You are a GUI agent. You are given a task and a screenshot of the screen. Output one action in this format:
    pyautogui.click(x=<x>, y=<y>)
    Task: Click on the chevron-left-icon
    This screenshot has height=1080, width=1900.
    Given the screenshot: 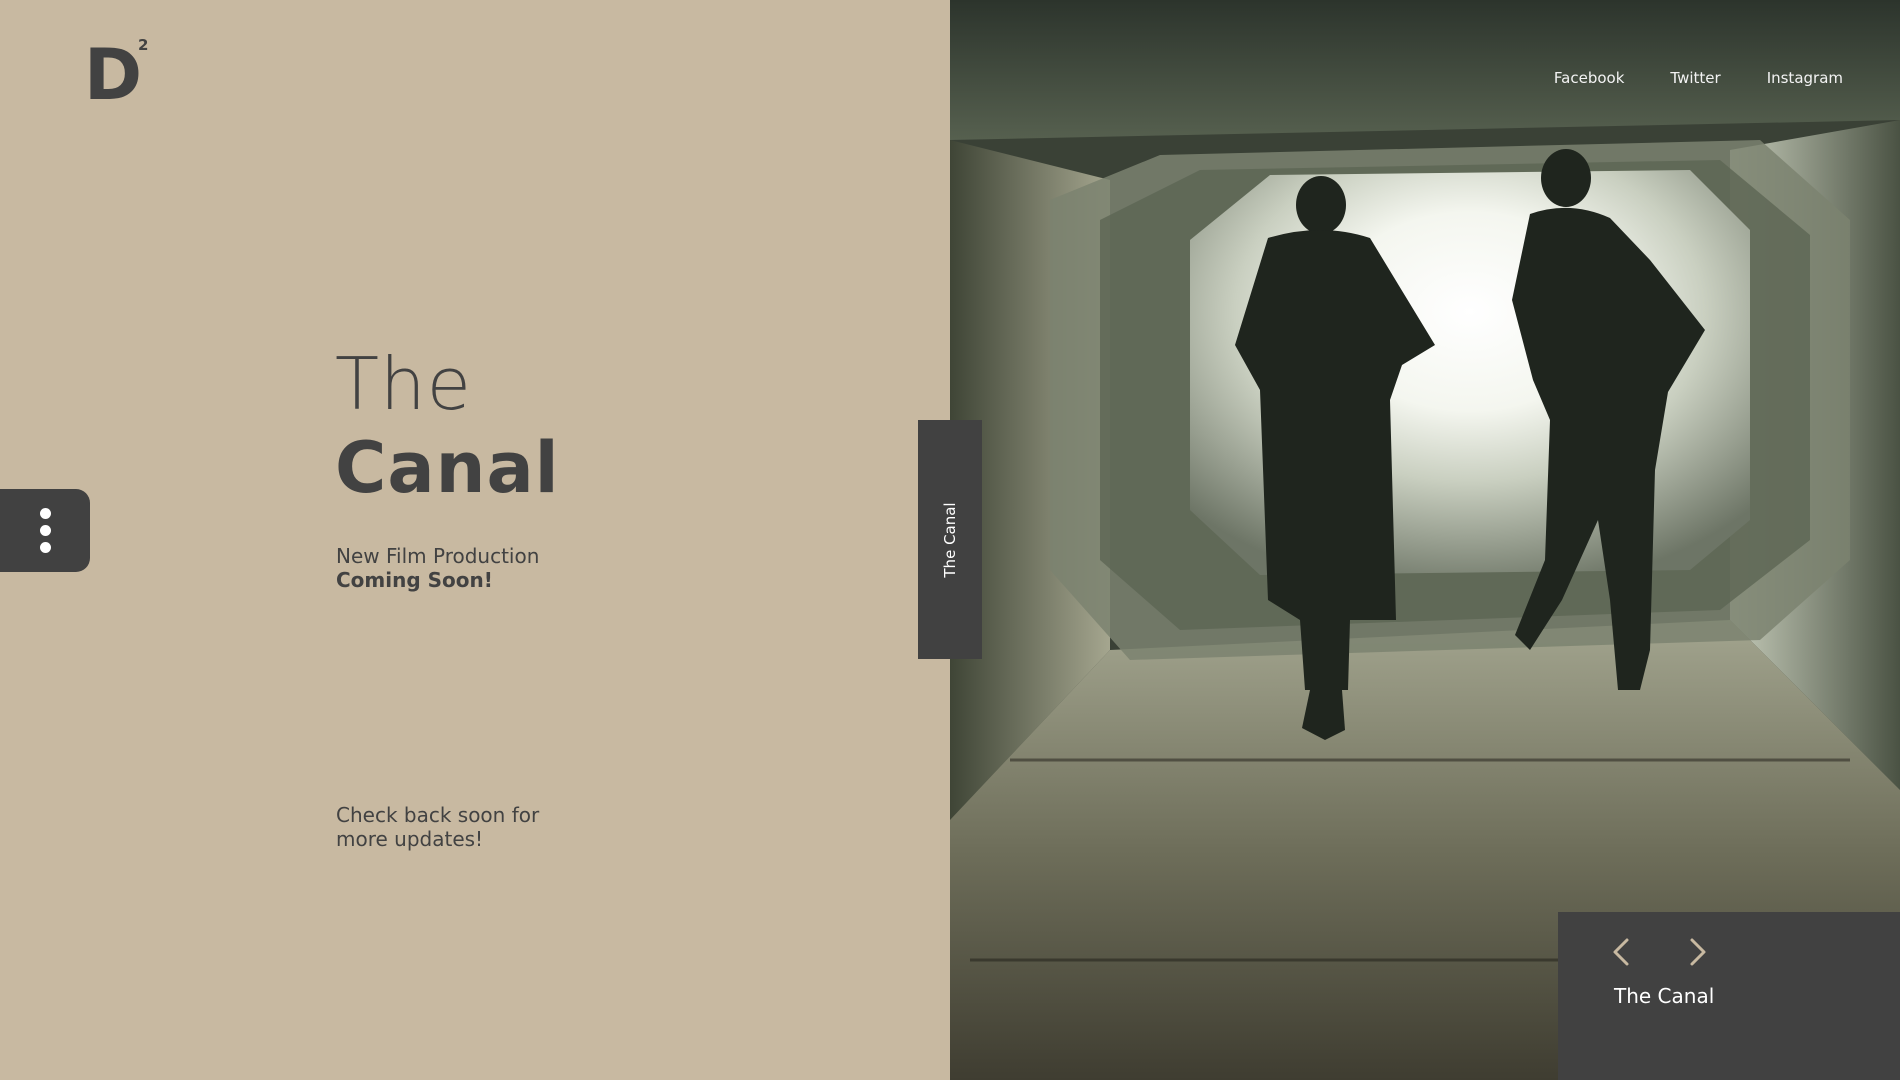 What is the action you would take?
    pyautogui.click(x=1621, y=952)
    